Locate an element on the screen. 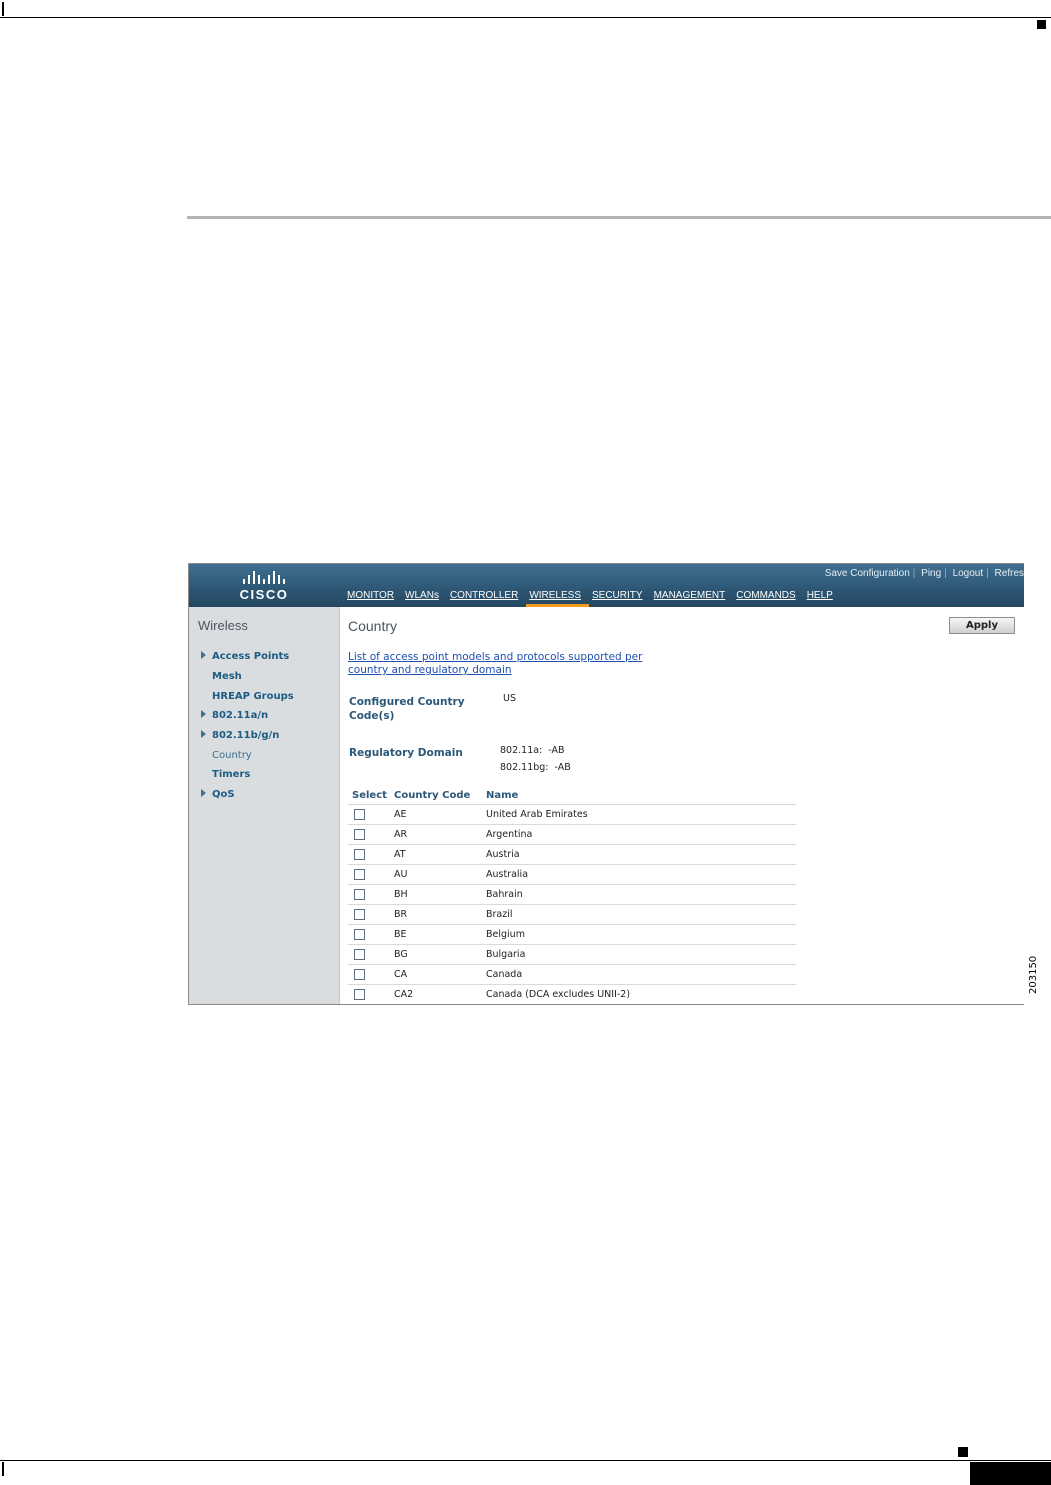 The image size is (1051, 1485). sidebar-item-qos: QoS is located at coordinates (218, 794).